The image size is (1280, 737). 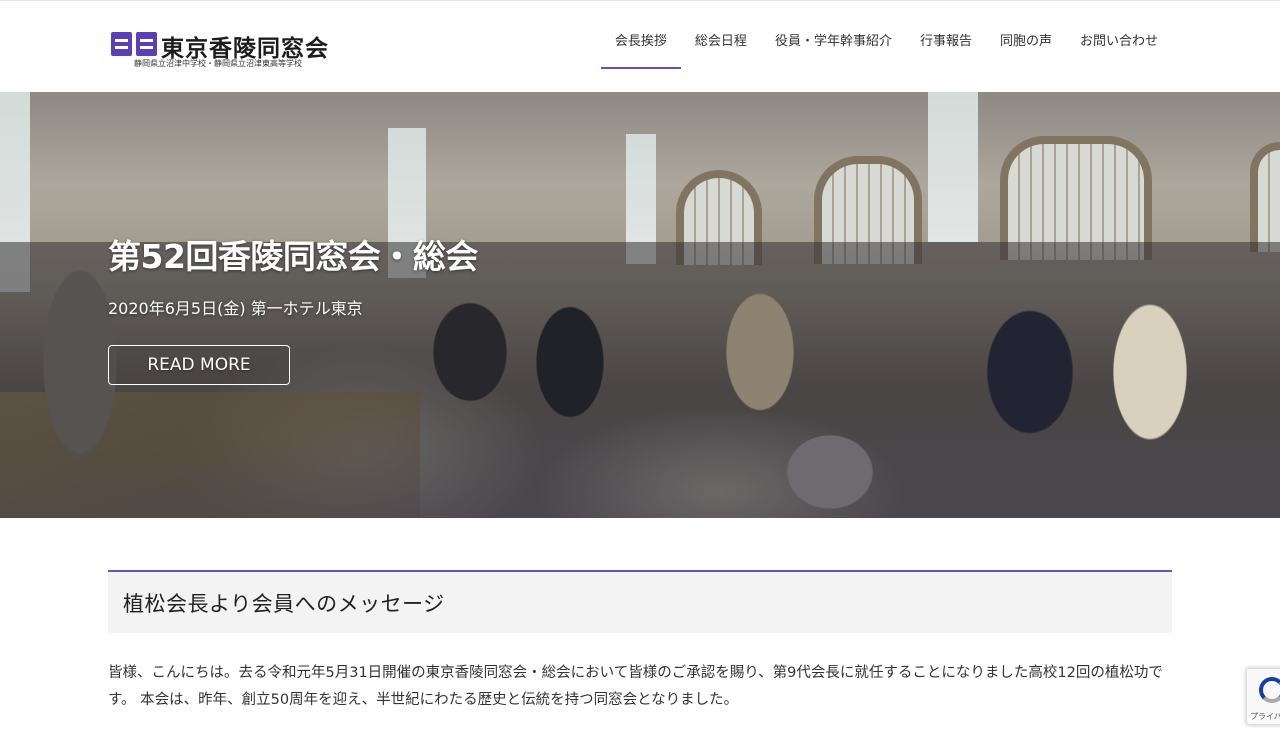 What do you see at coordinates (946, 39) in the screenshot?
I see `nav-item-reports: 行事報告` at bounding box center [946, 39].